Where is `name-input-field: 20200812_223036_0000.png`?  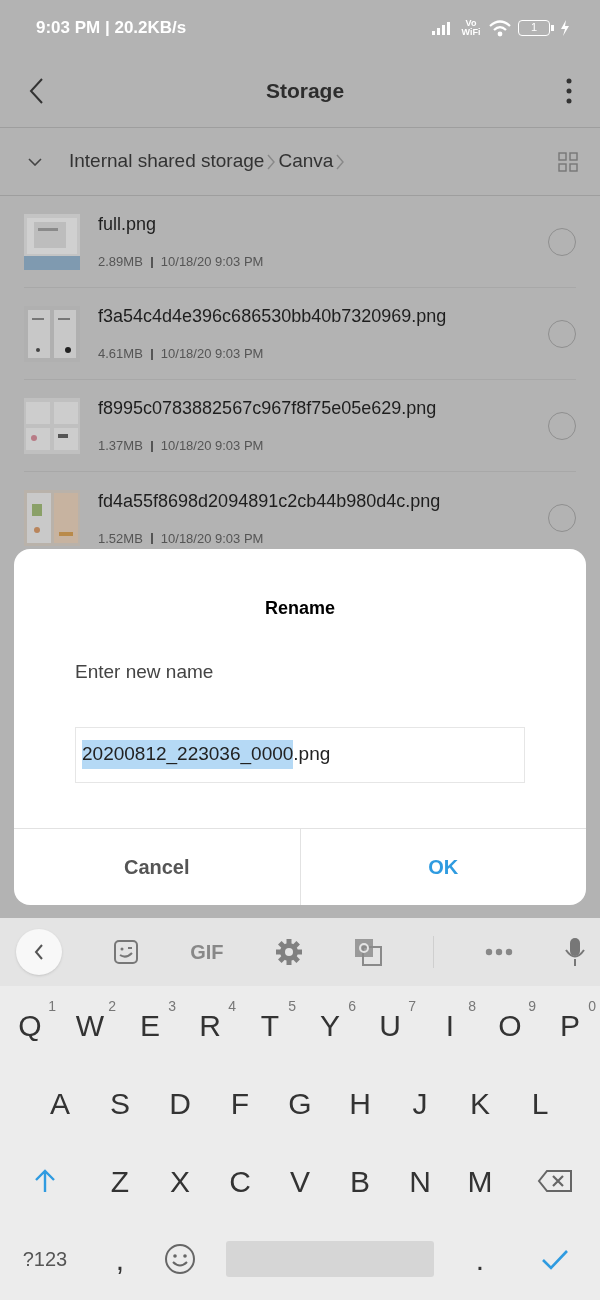
name-input-field: 20200812_223036_0000.png is located at coordinates (300, 754).